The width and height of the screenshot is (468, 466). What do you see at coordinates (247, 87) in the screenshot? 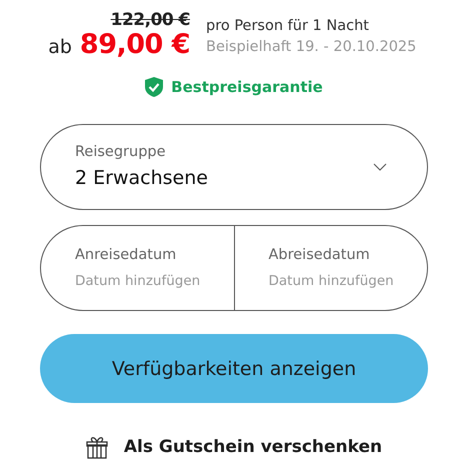
I see `best-price-label: Bestpreisgarantie` at bounding box center [247, 87].